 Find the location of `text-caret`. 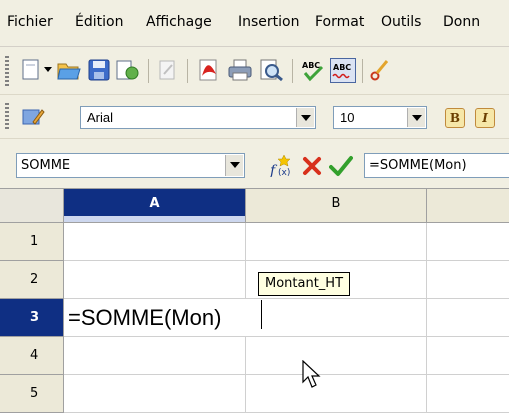

text-caret is located at coordinates (261, 314).